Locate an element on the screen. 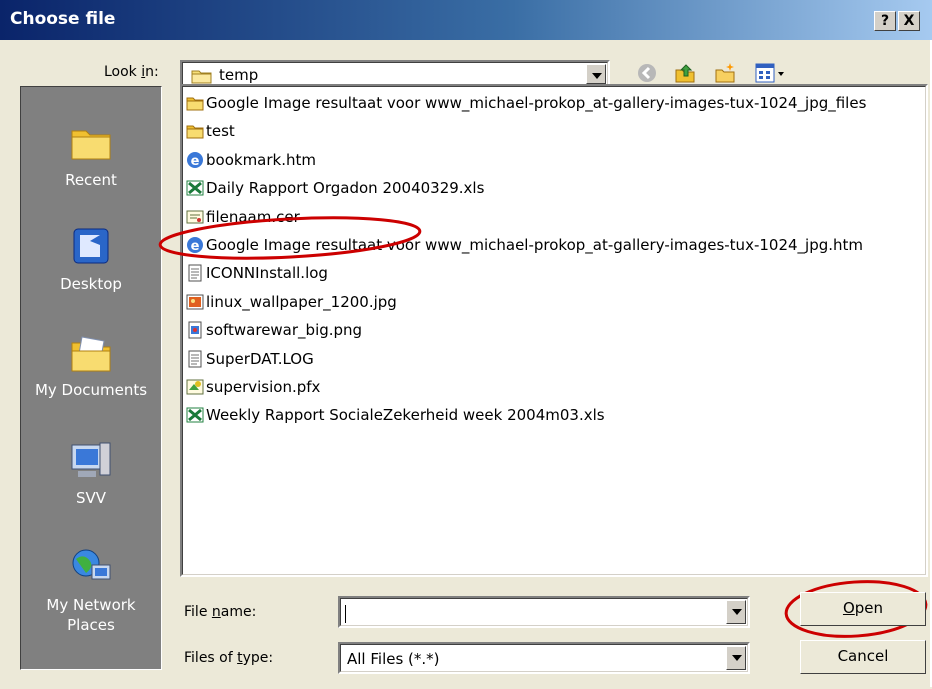  place-svv: SVV is located at coordinates (91, 474).